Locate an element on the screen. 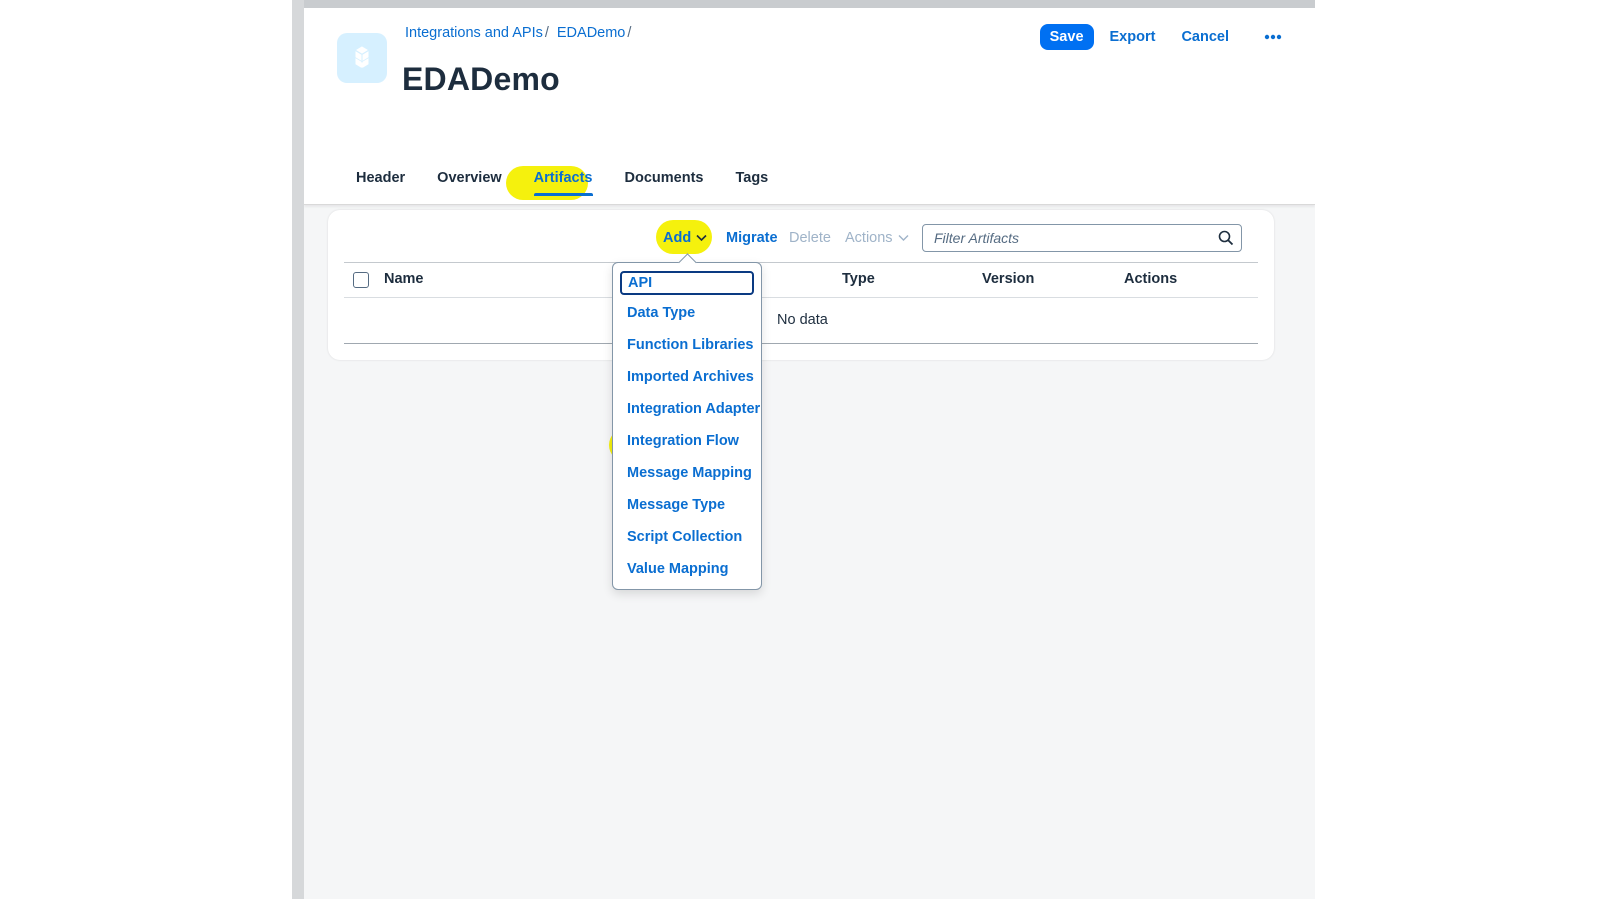 This screenshot has height=899, width=1600. breadcrumb-link-edademo: EDADemo is located at coordinates (591, 33).